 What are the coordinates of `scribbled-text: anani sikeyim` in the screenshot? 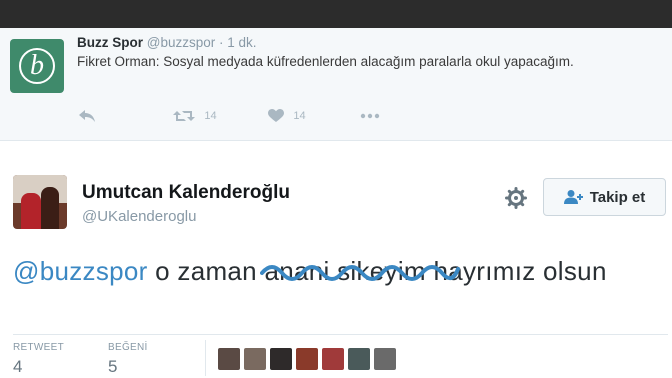 It's located at (360, 271).